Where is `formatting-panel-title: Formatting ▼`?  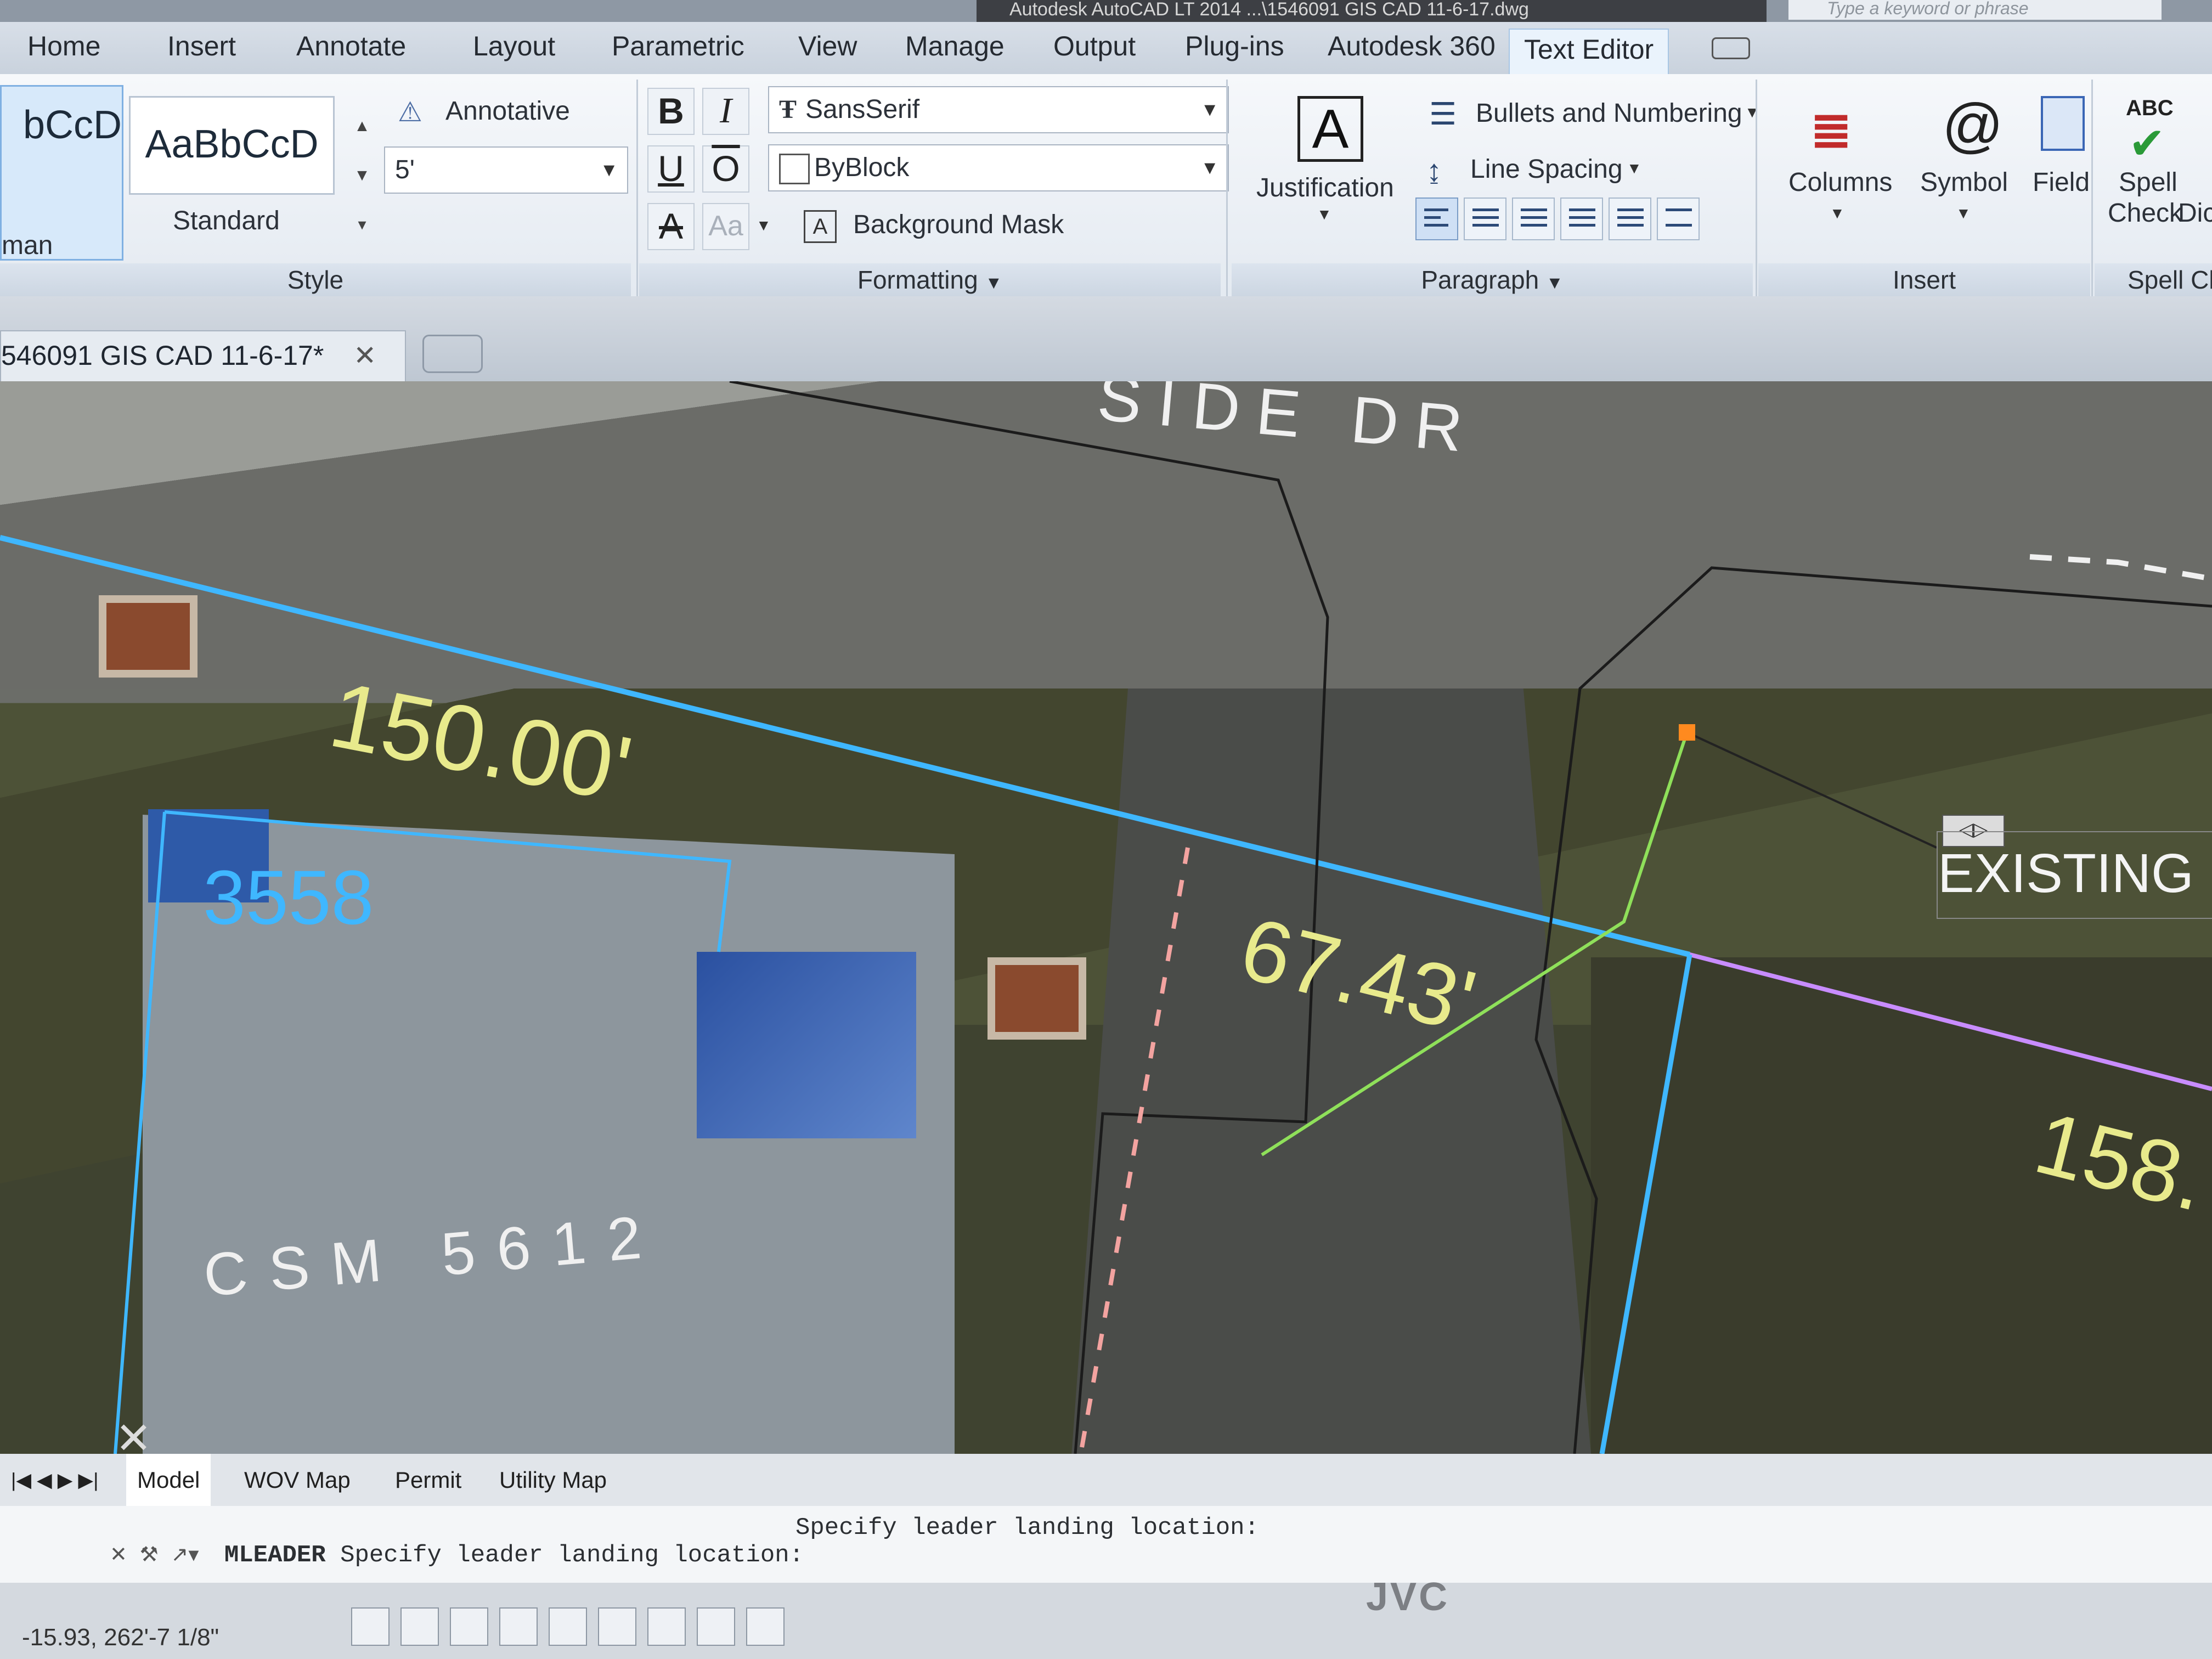
formatting-panel-title: Formatting ▼ is located at coordinates (930, 279).